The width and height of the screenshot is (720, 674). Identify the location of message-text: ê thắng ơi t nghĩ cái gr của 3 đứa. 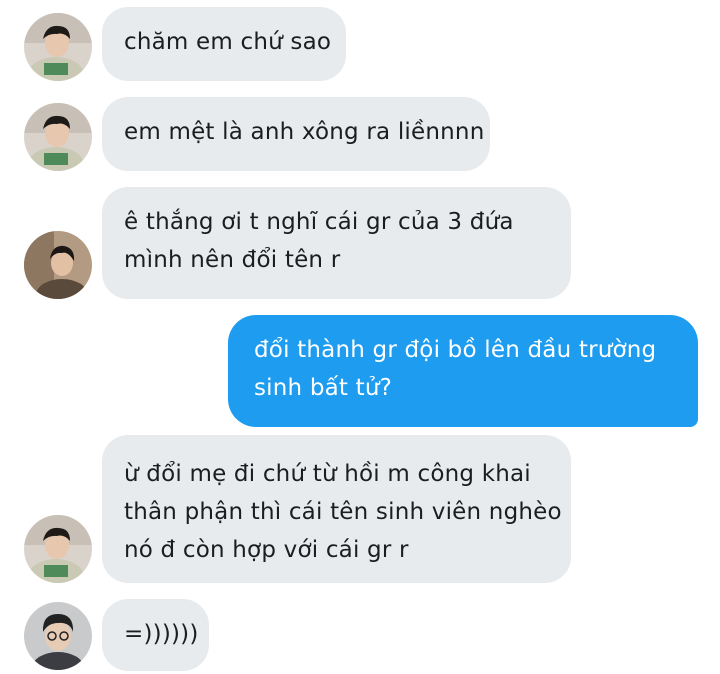
(319, 222).